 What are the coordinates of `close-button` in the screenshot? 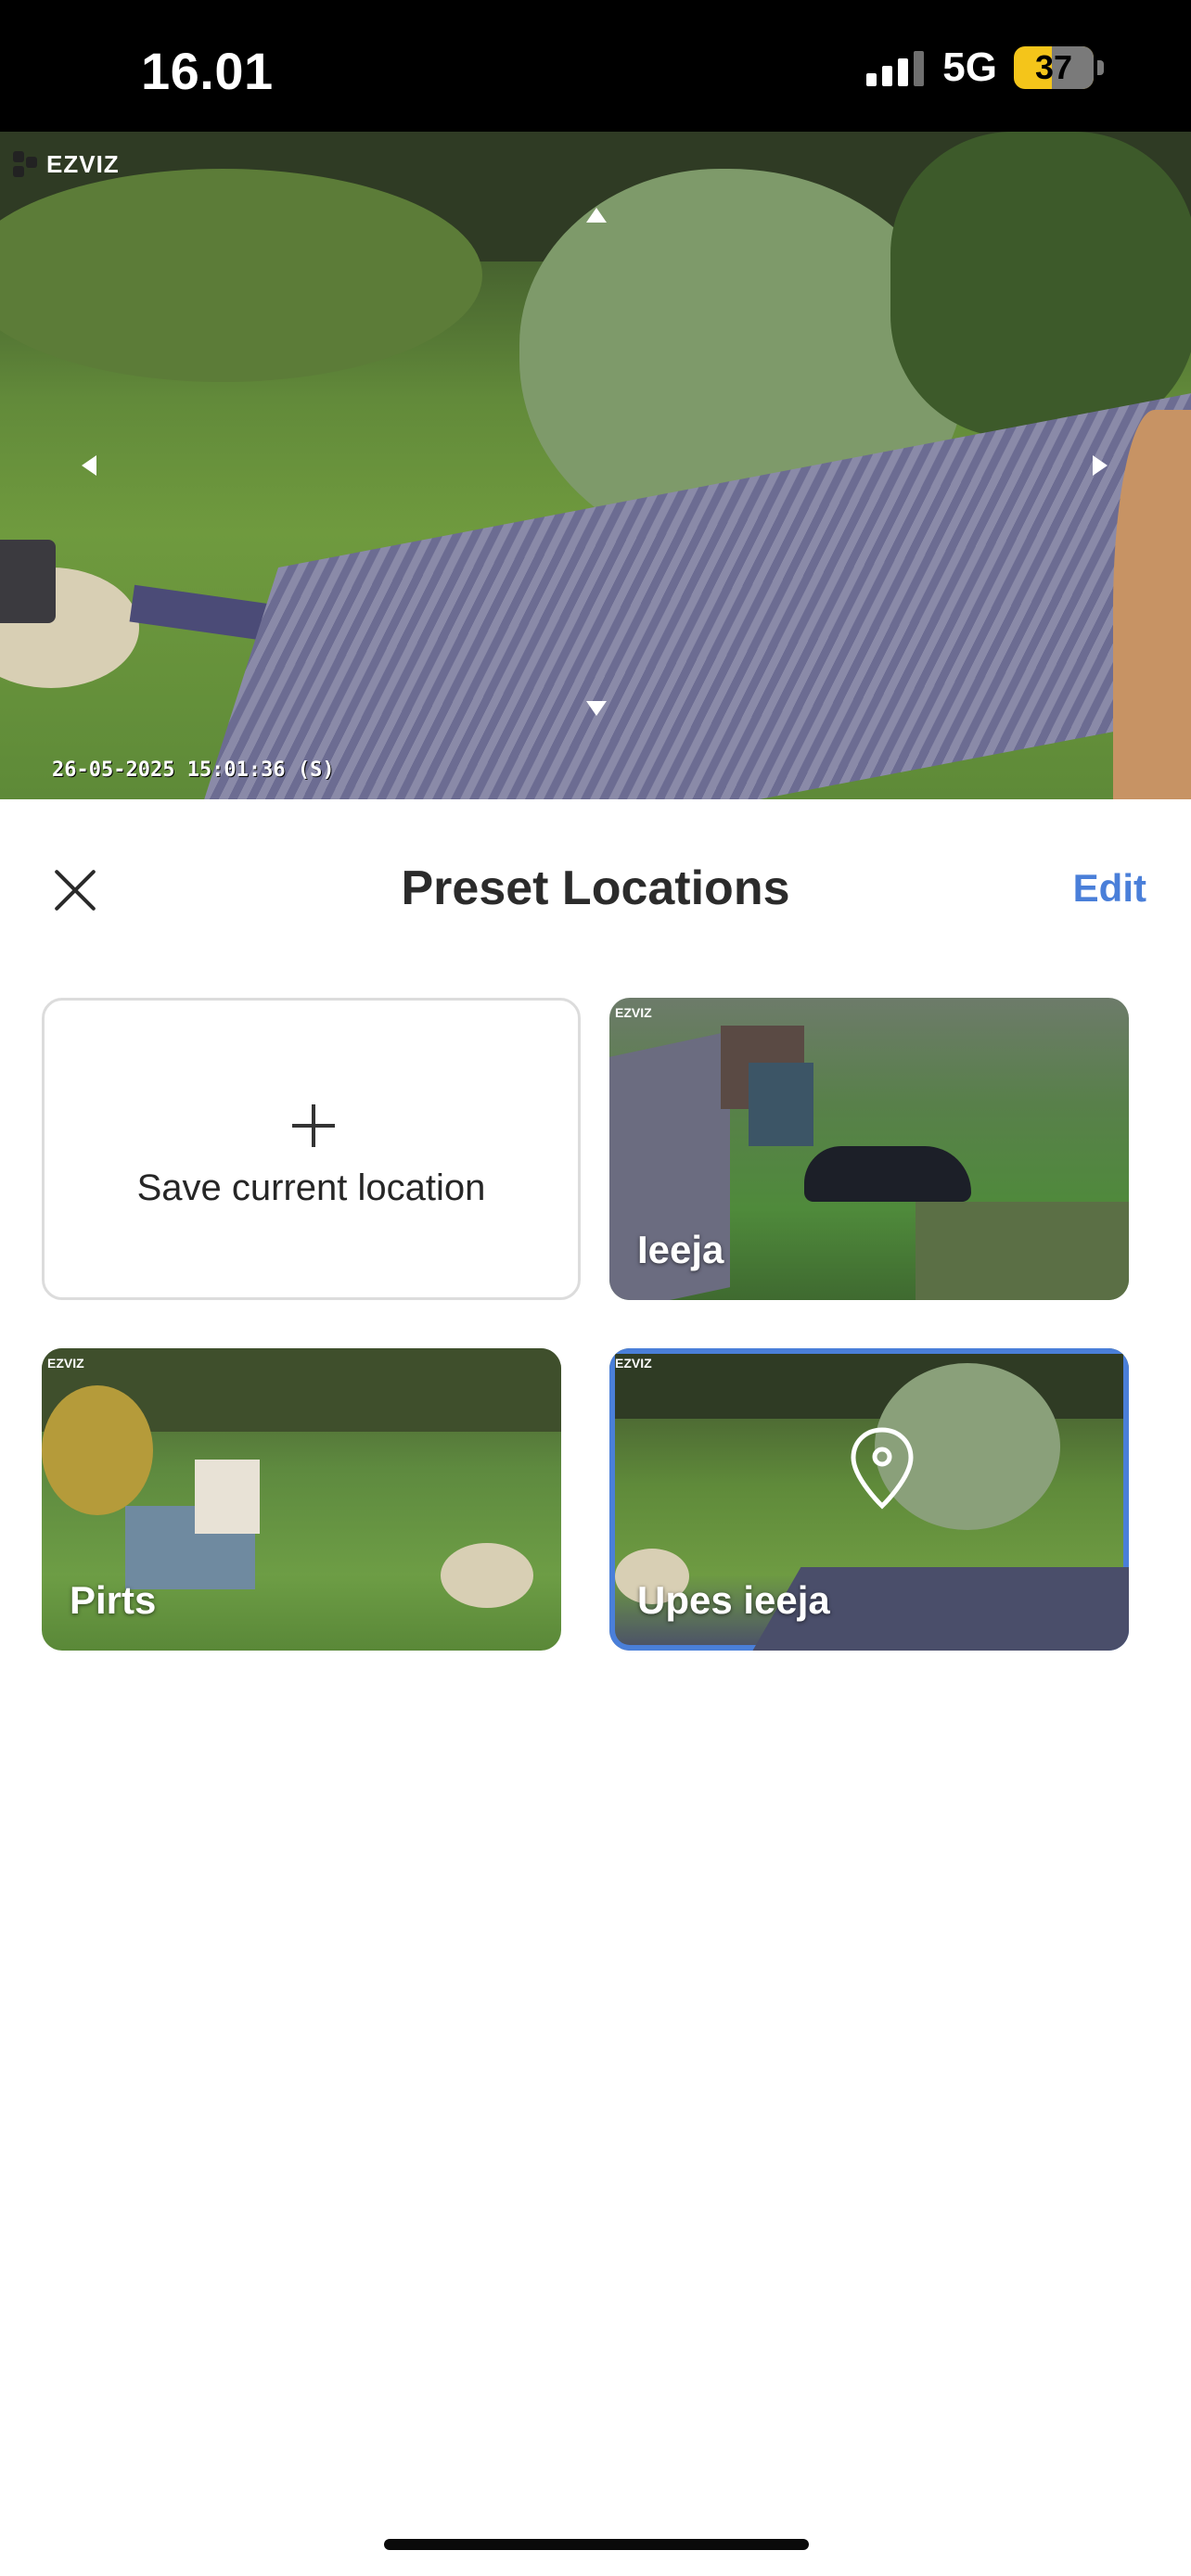 It's located at (74, 890).